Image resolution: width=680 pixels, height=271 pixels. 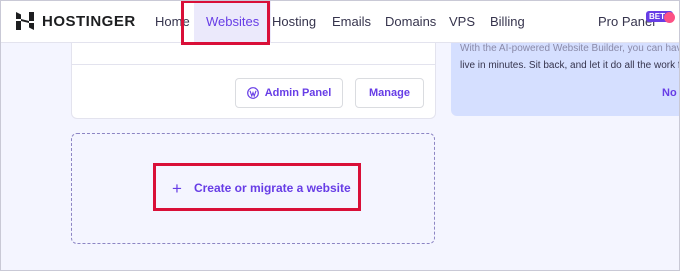 What do you see at coordinates (294, 21) in the screenshot?
I see `nav-hosting: Hosting` at bounding box center [294, 21].